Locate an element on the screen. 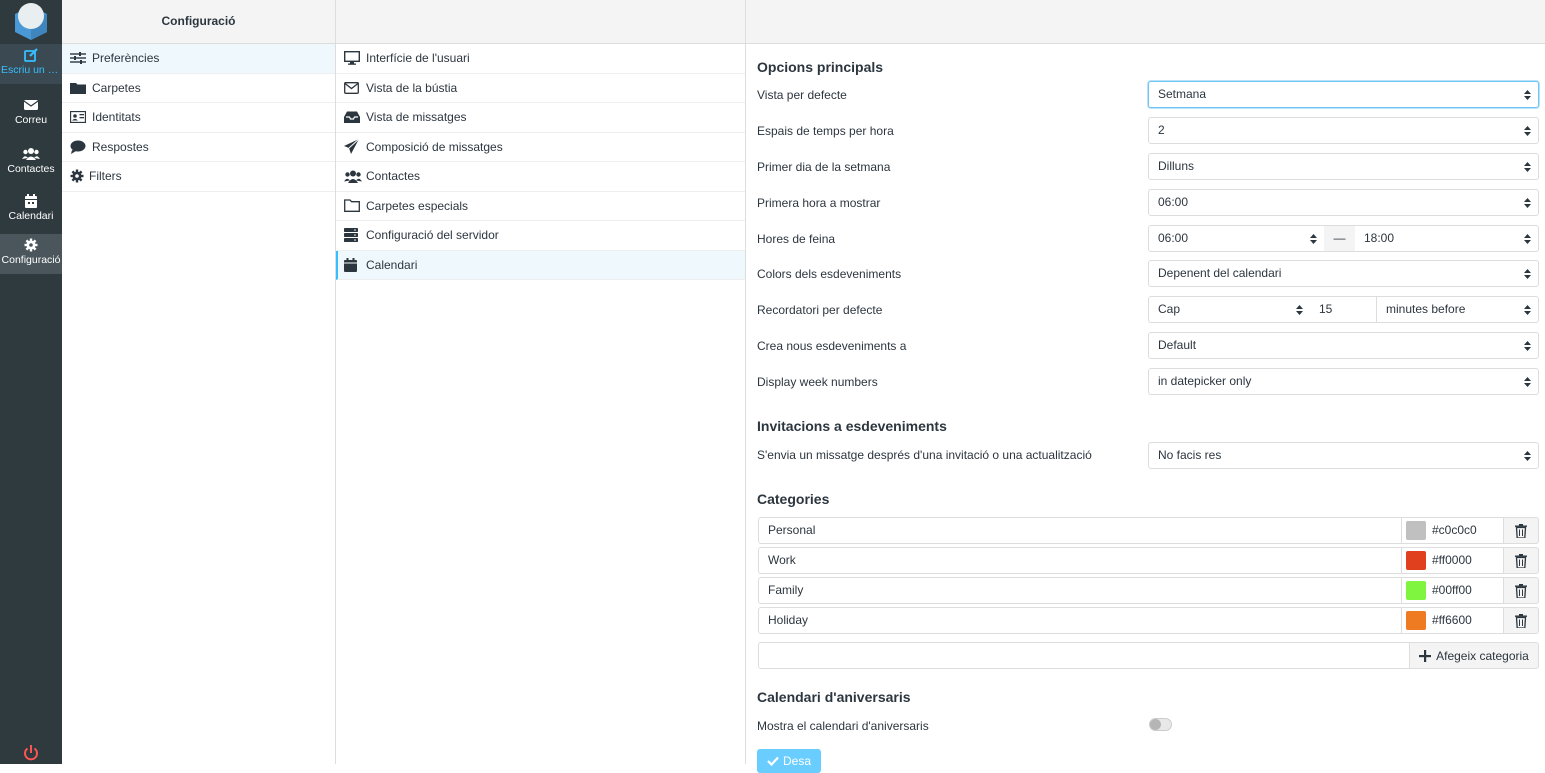 This screenshot has height=773, width=1545. event-colors-select: Depenent del calendari is located at coordinates (1343, 273).